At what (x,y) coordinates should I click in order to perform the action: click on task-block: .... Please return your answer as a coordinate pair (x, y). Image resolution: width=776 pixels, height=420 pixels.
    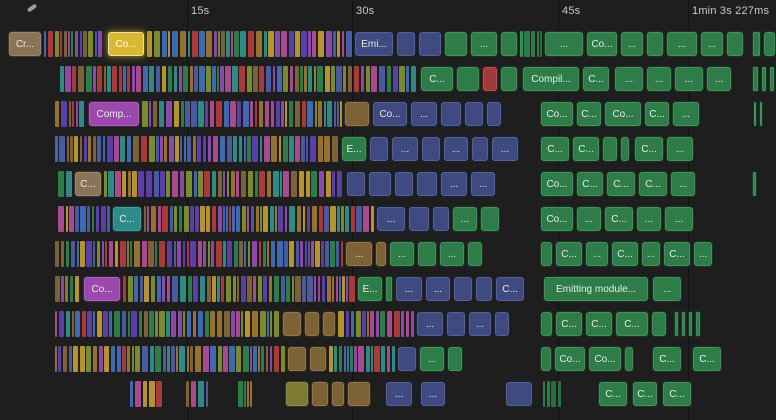
    Looking at the image, I should click on (682, 44).